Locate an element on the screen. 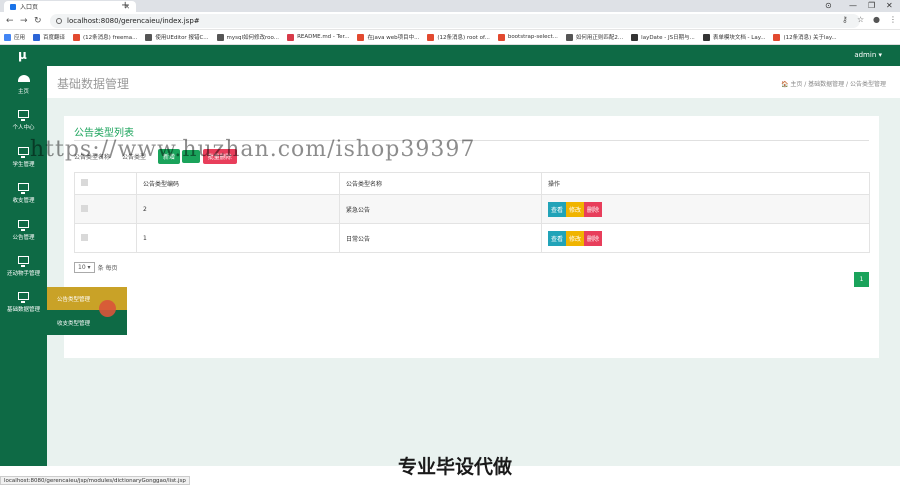 Image resolution: width=900 pixels, height=485 pixels. column-header: 操作 is located at coordinates (705, 183).